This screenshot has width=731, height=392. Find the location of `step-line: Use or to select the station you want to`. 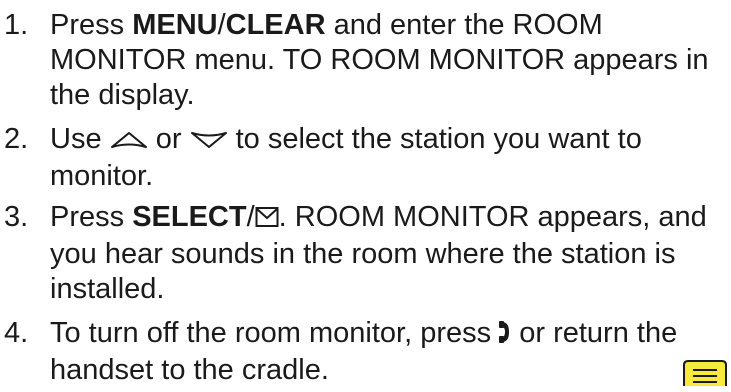

step-line: Use or to select the station you want to is located at coordinates (390, 140).